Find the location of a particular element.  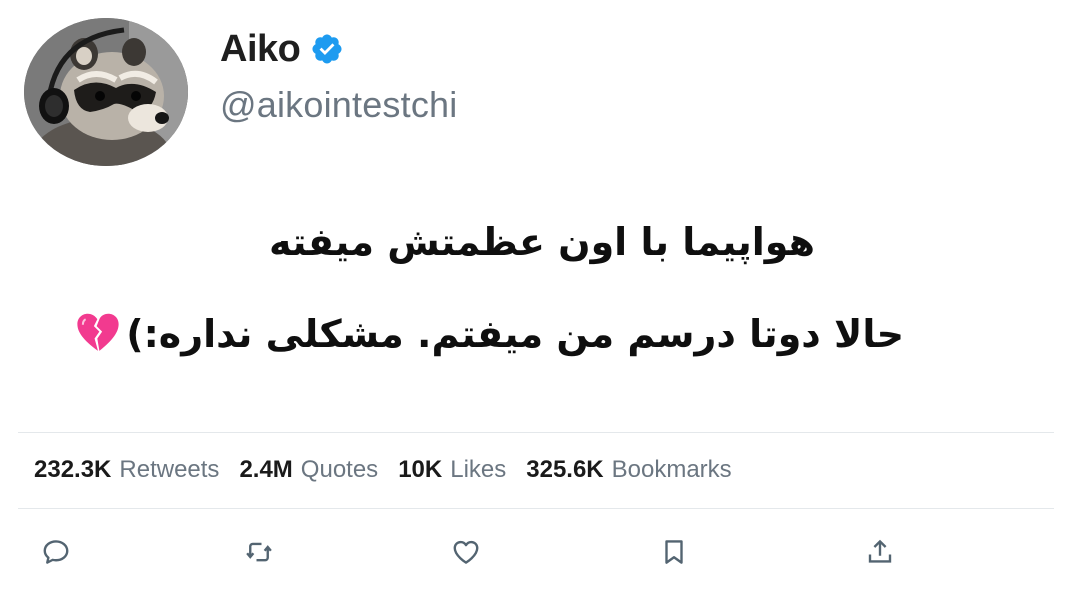

display-name: Aiko is located at coordinates (260, 49).